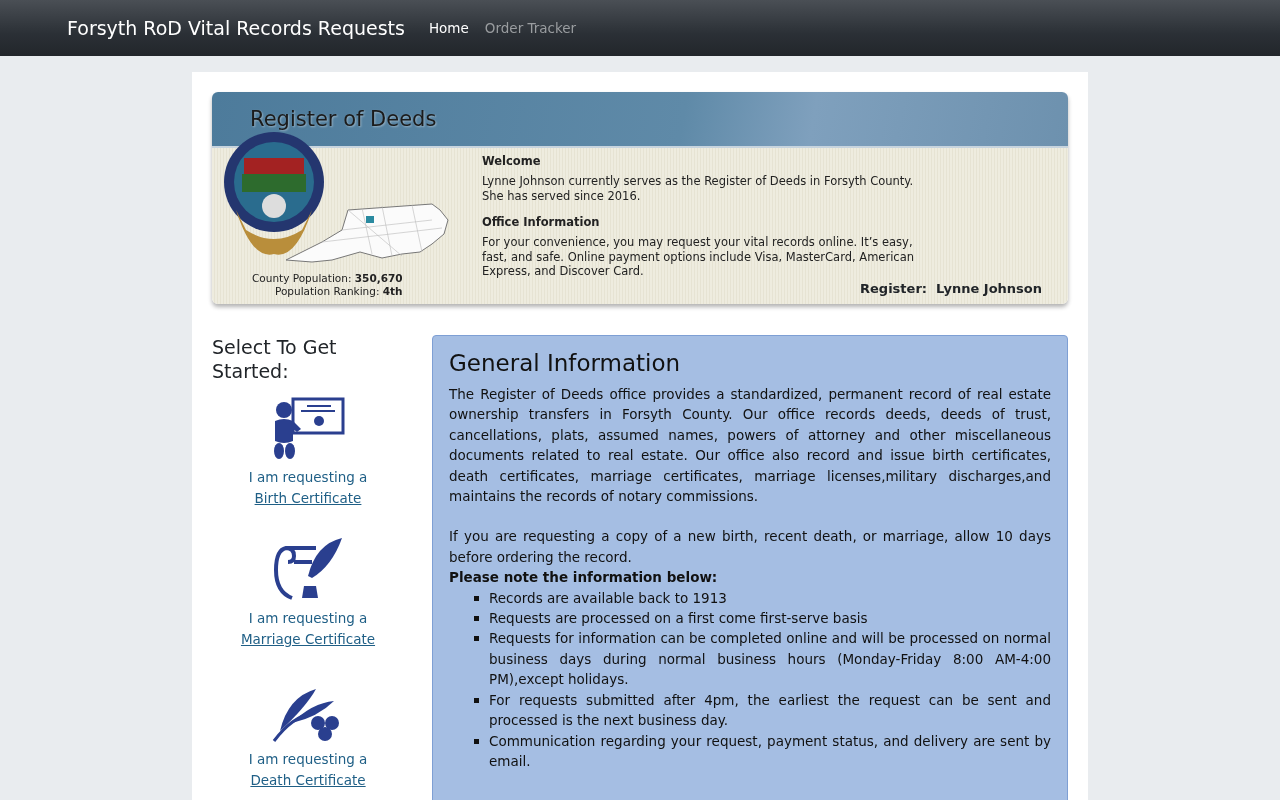 This screenshot has width=1280, height=800. I want to click on section-heading: Welcome, so click(512, 161).